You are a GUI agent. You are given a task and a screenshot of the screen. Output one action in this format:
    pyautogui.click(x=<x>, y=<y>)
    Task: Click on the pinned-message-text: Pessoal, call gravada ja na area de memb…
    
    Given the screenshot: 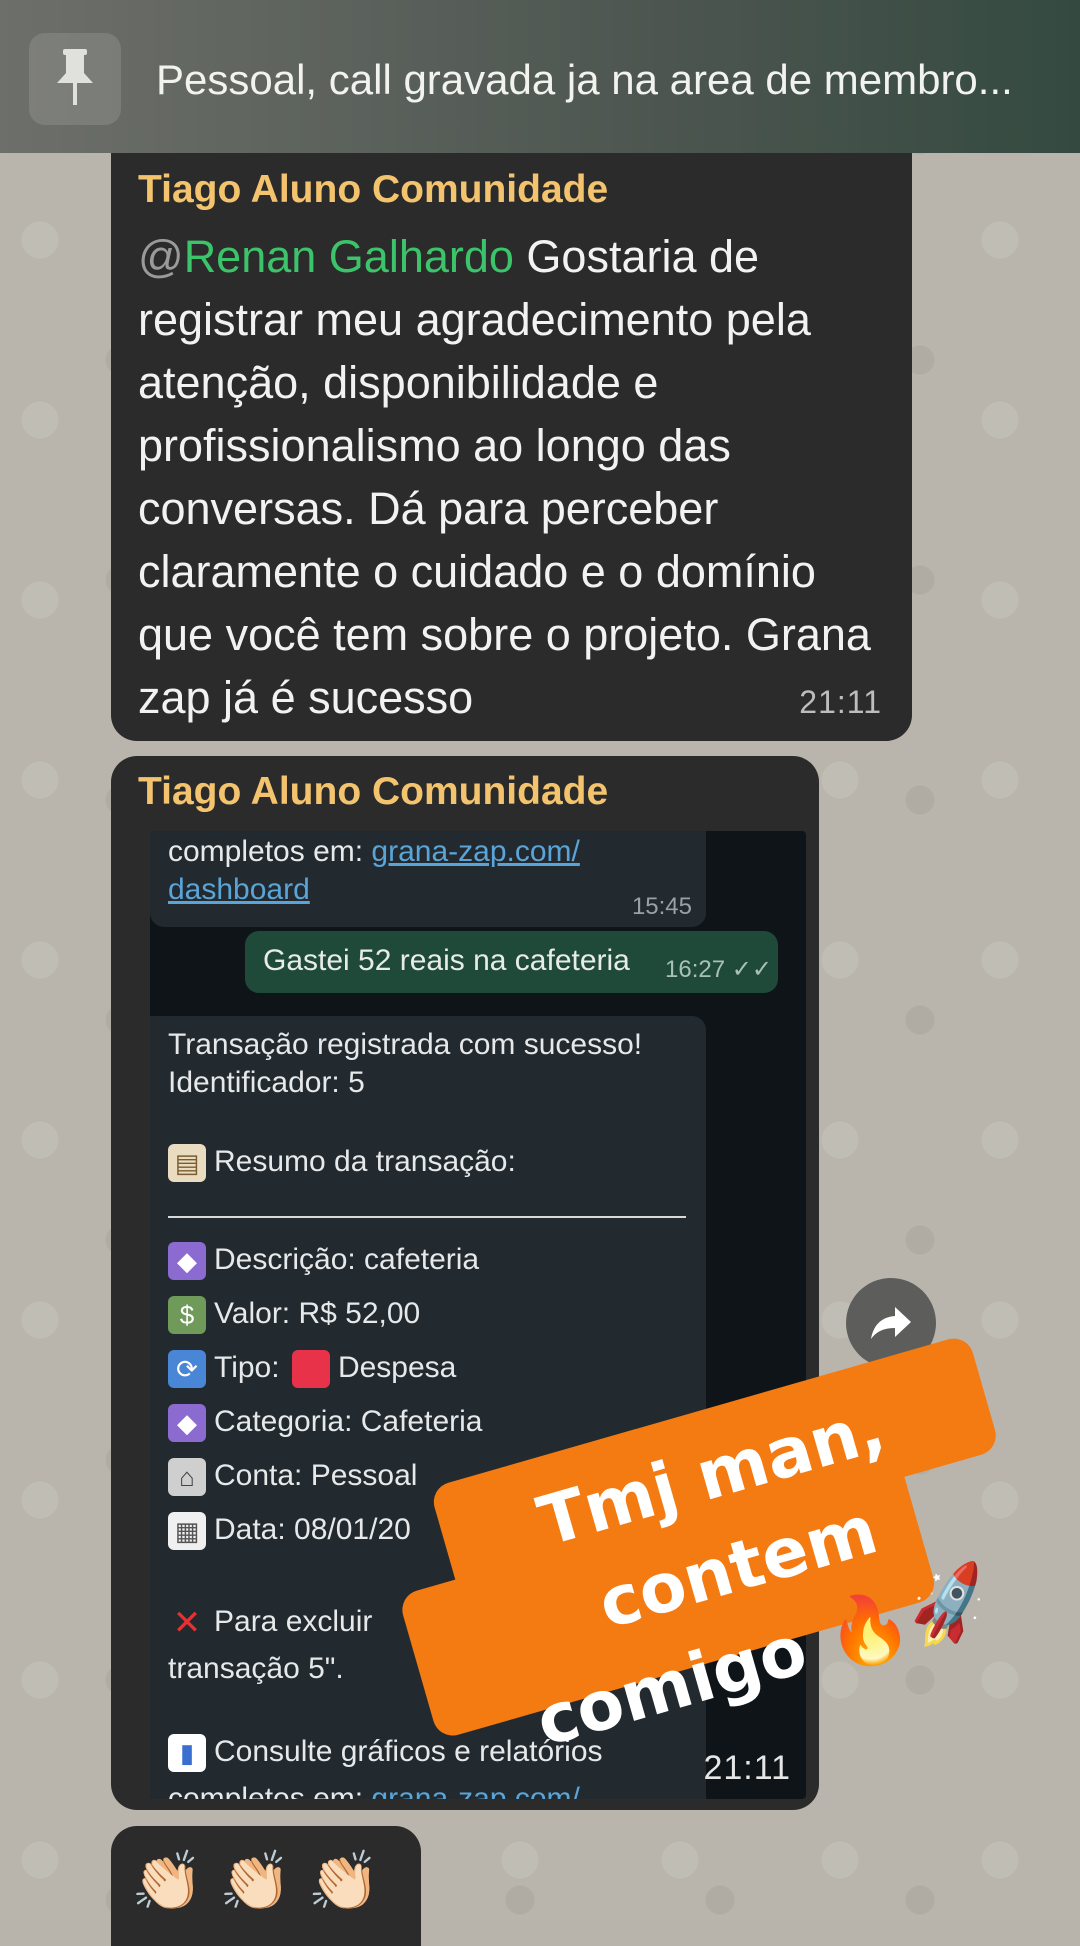 What is the action you would take?
    pyautogui.click(x=584, y=79)
    